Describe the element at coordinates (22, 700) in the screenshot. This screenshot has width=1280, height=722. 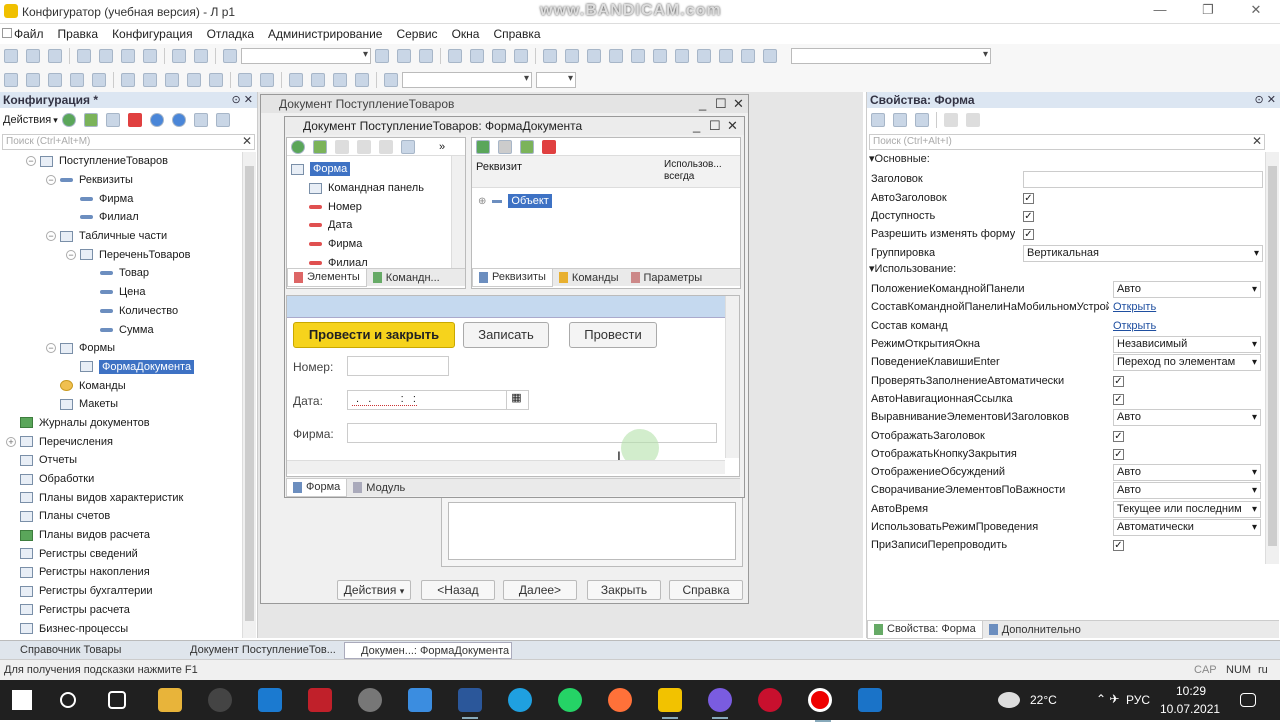
I see `start-icon` at that location.